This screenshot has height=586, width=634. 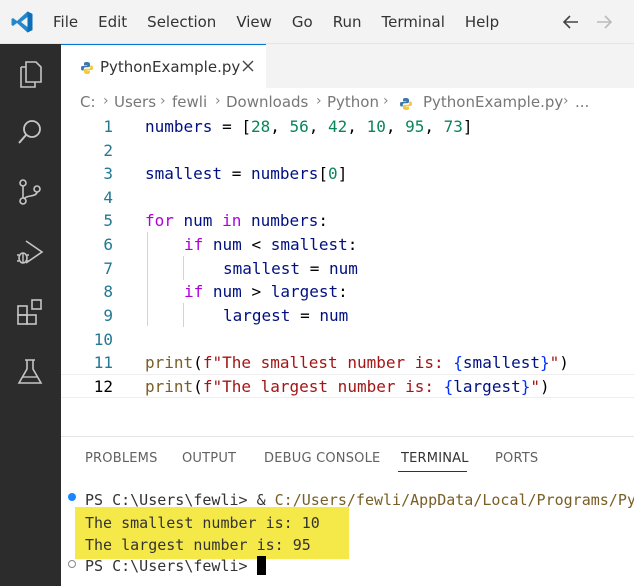 I want to click on line-number: 11, so click(x=103, y=362).